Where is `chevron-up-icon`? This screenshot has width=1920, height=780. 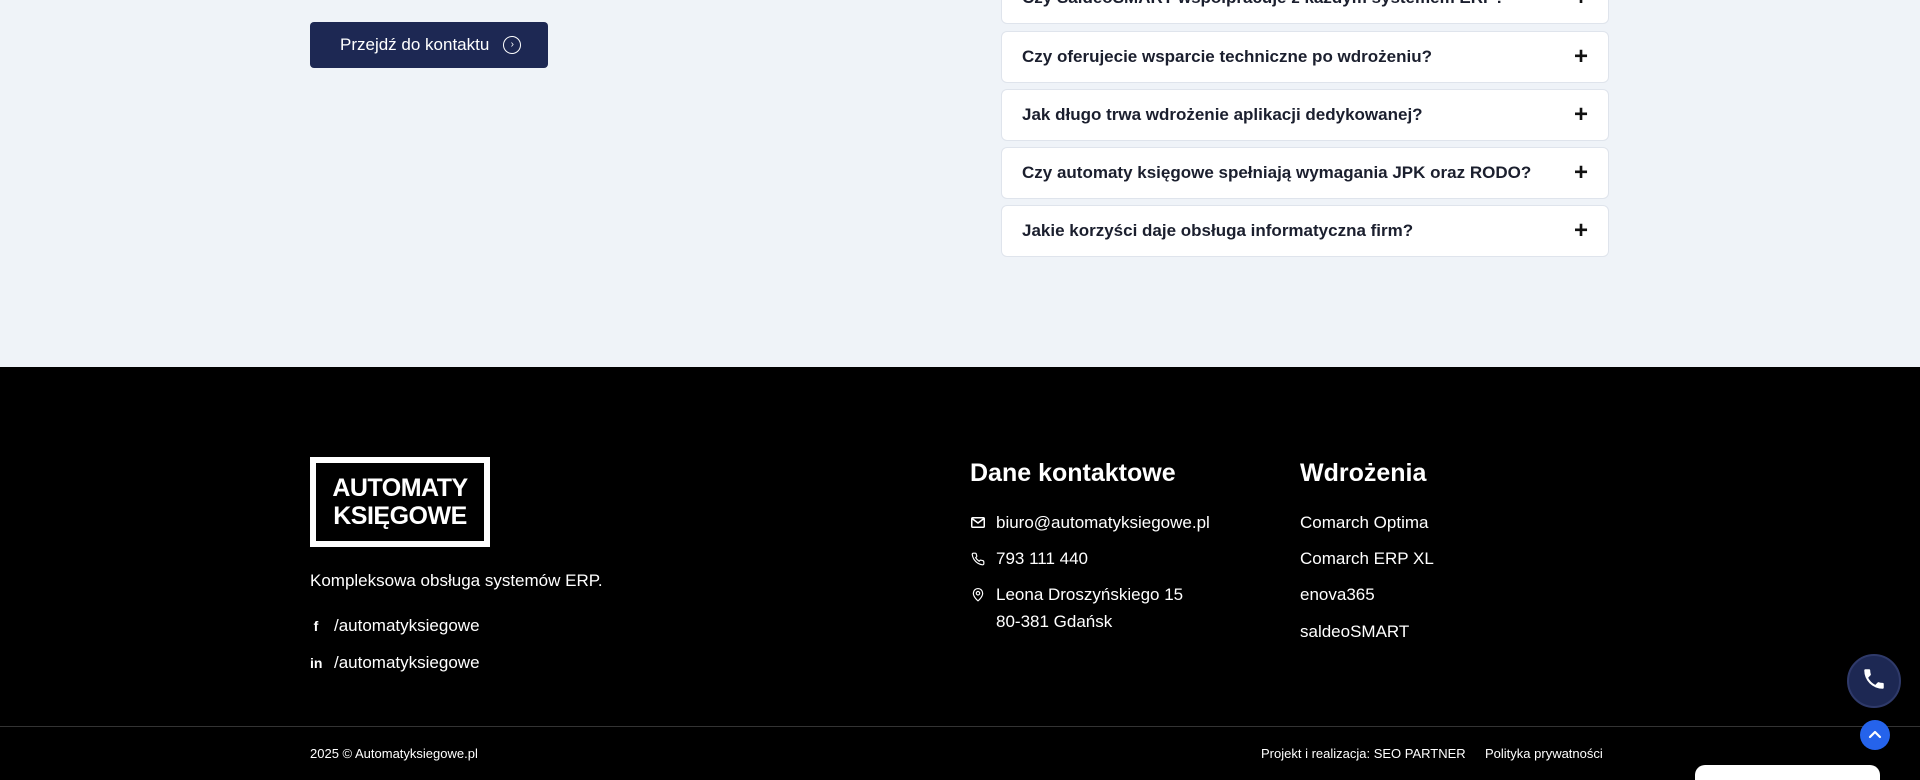 chevron-up-icon is located at coordinates (1875, 735).